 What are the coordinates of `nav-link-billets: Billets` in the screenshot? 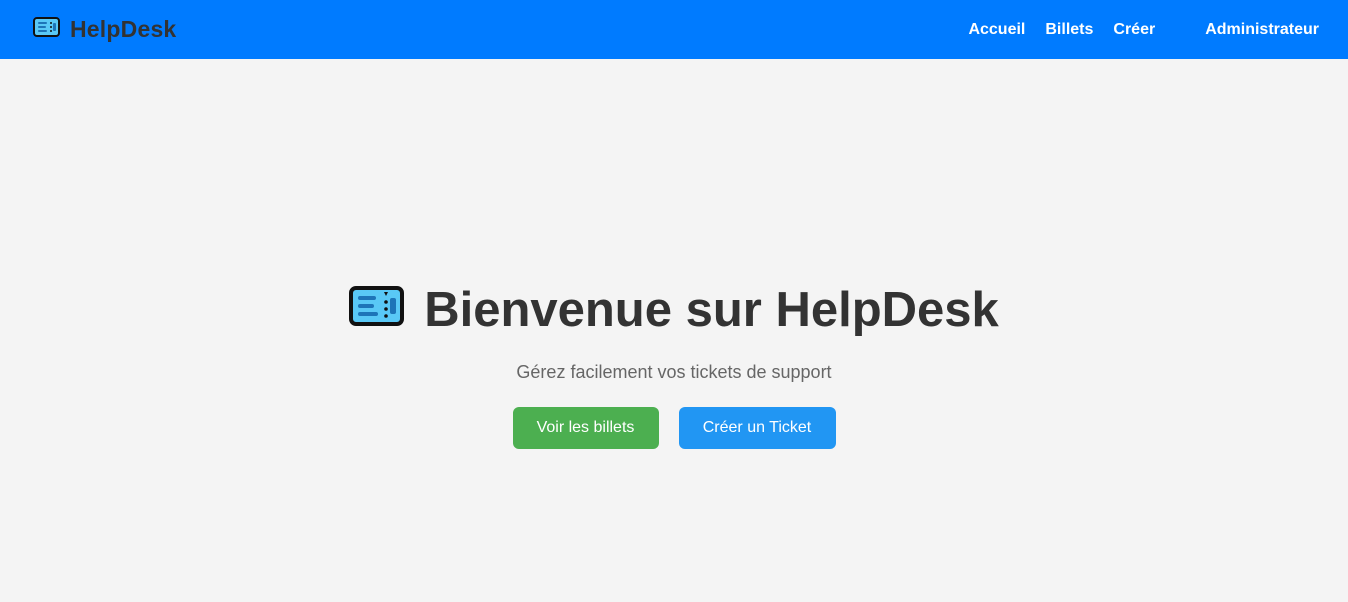 It's located at (1069, 30).